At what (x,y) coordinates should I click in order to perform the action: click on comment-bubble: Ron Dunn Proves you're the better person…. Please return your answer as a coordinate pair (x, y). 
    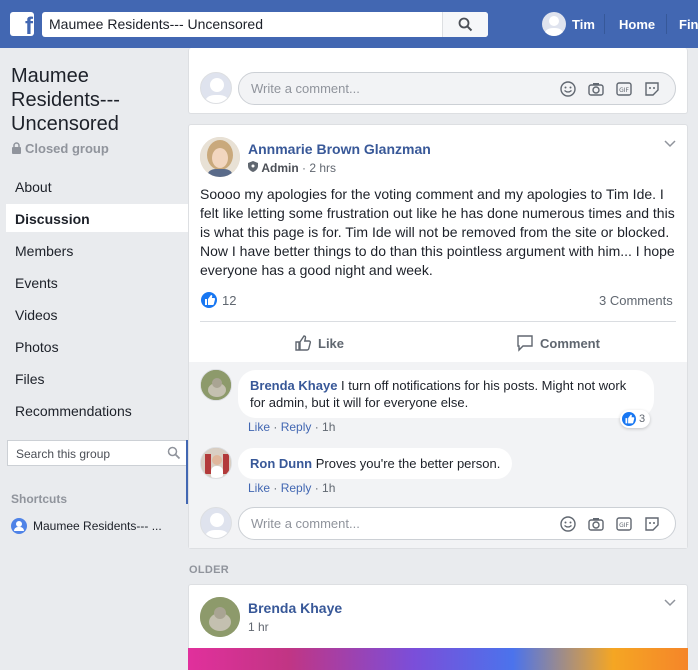
    Looking at the image, I should click on (375, 463).